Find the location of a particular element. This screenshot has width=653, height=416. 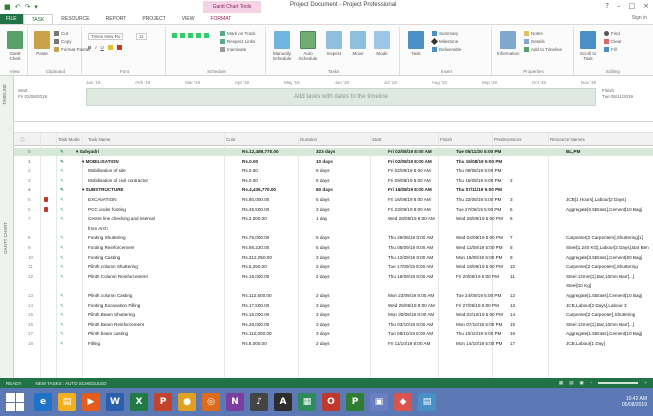

tab-format: FORMAT is located at coordinates (220, 19).